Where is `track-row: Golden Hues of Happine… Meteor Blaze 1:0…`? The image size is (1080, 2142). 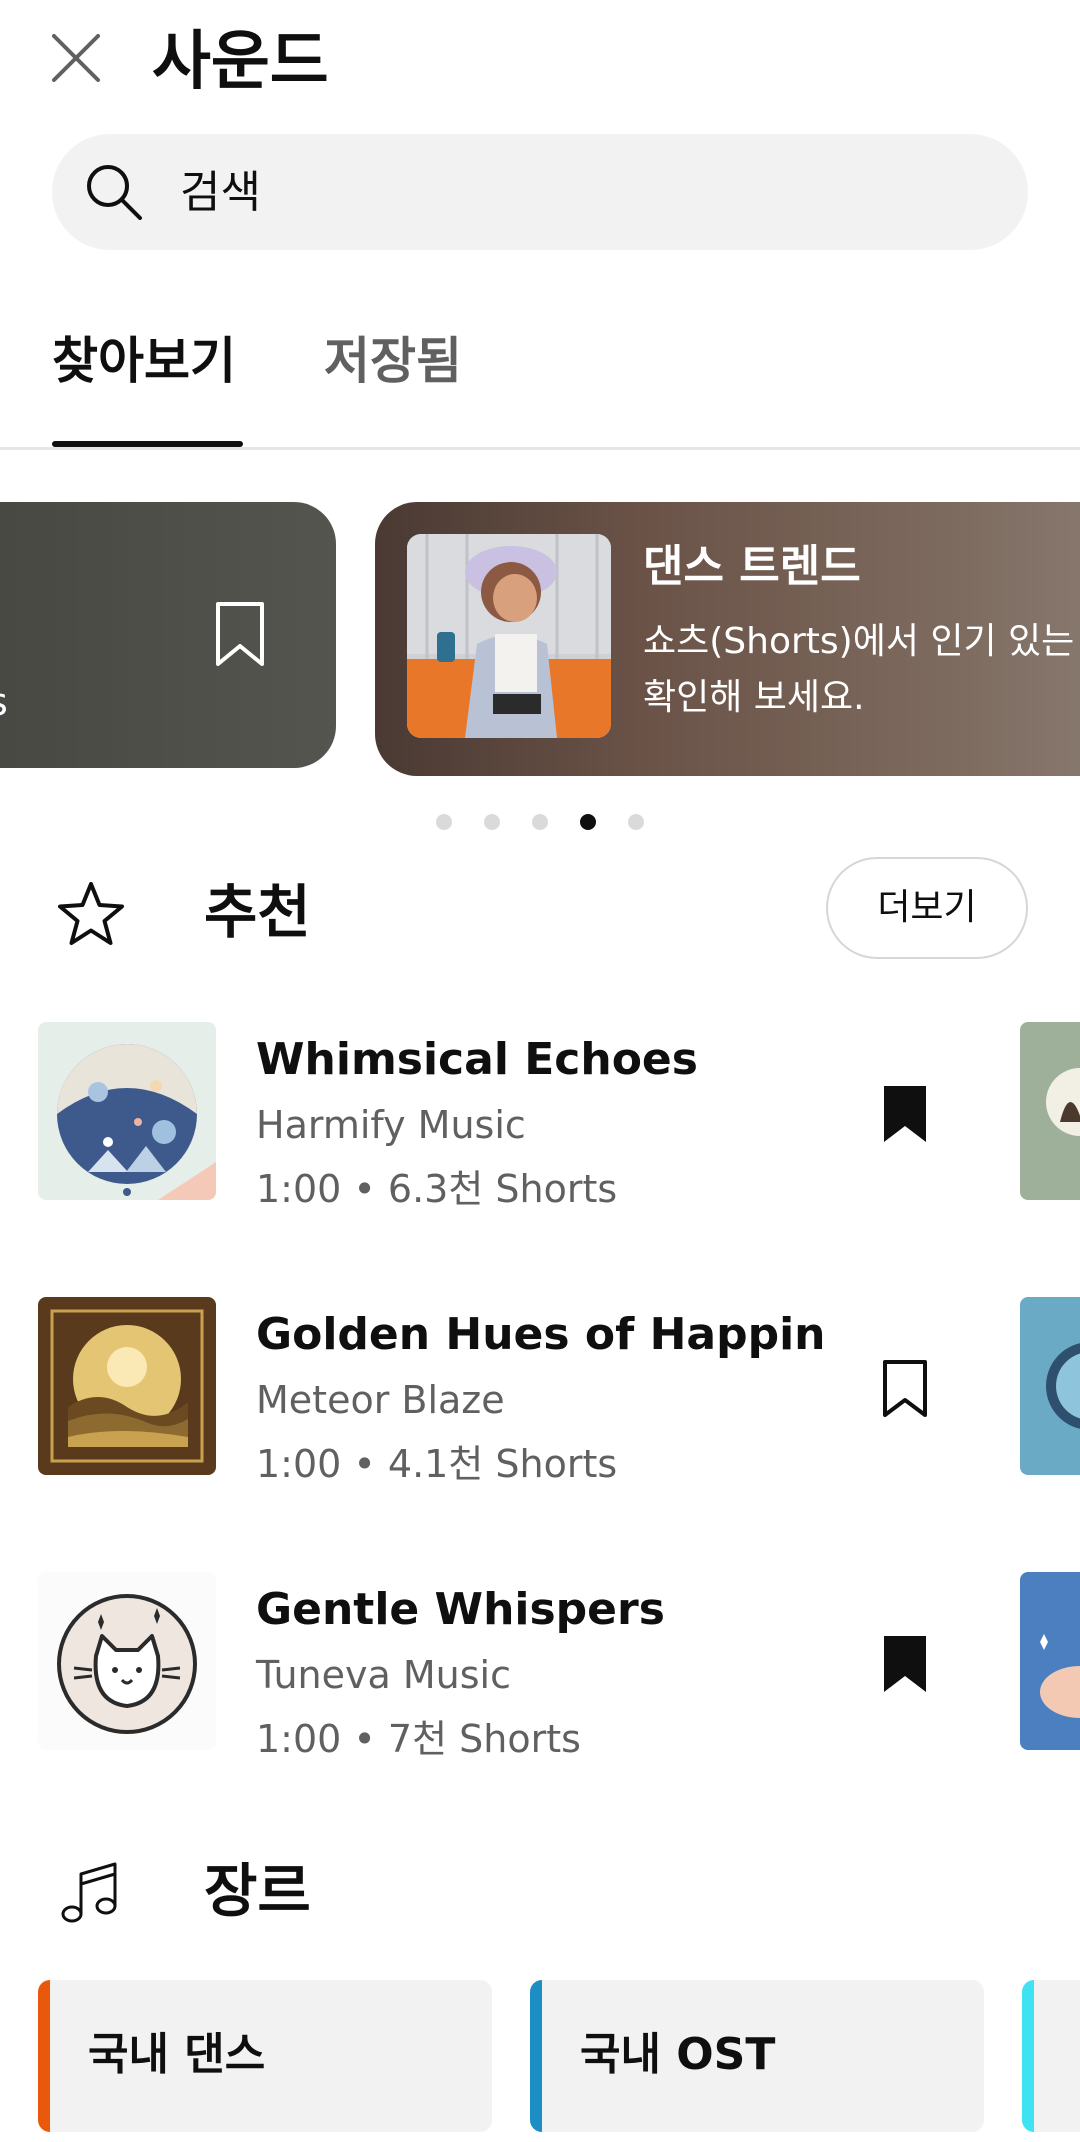
track-row: Golden Hues of Happine… Meteor Blaze 1:0… is located at coordinates (540, 1392).